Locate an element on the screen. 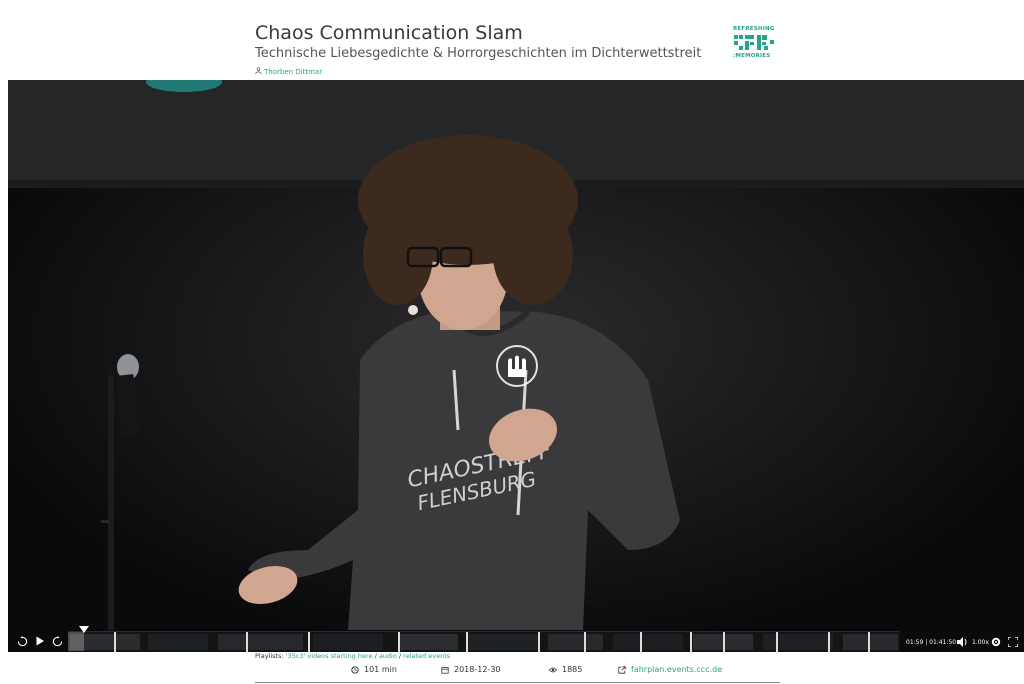  media-ccc-logo-icon is located at coordinates (517, 366).